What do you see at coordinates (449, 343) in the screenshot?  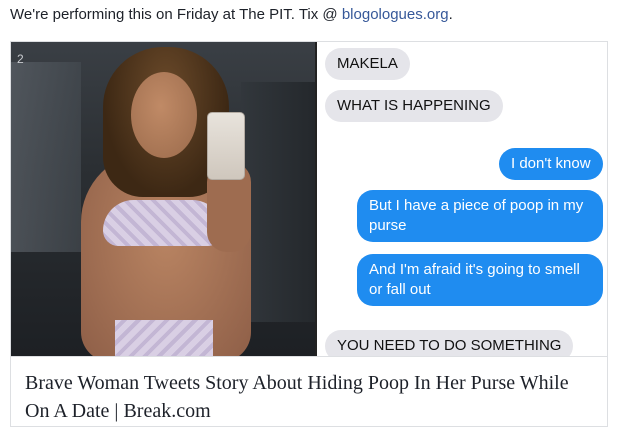 I see `chat-bubble-received: YOU NEED TO DO SOMETHING` at bounding box center [449, 343].